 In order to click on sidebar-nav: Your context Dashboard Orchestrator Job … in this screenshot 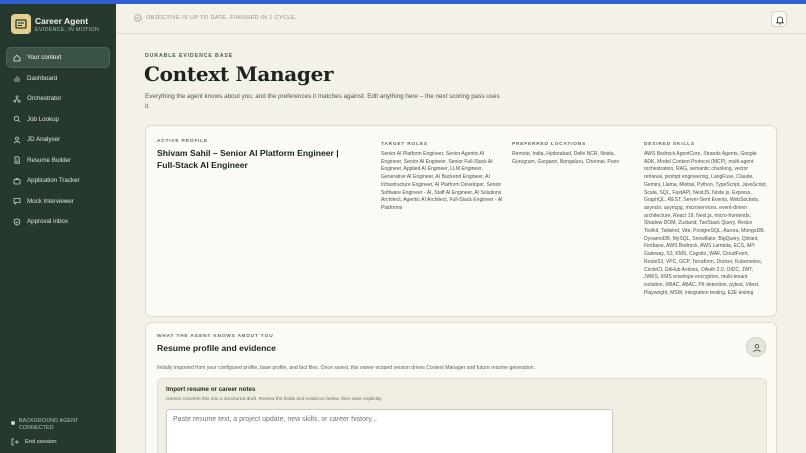, I will do `click(58, 140)`.